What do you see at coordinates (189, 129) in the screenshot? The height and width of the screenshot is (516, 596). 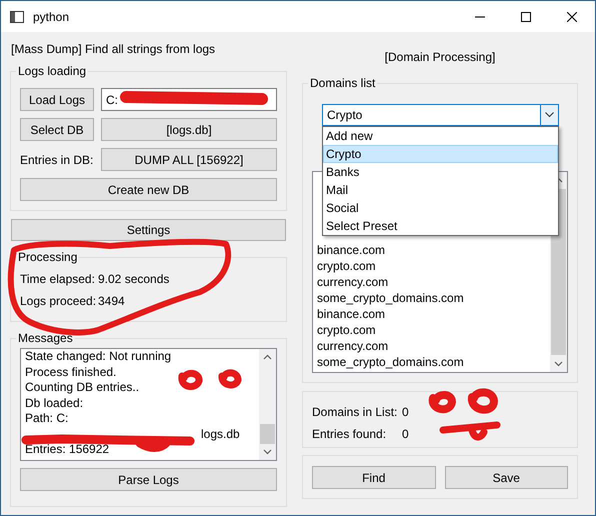 I see `db-file-button: [logs.db]` at bounding box center [189, 129].